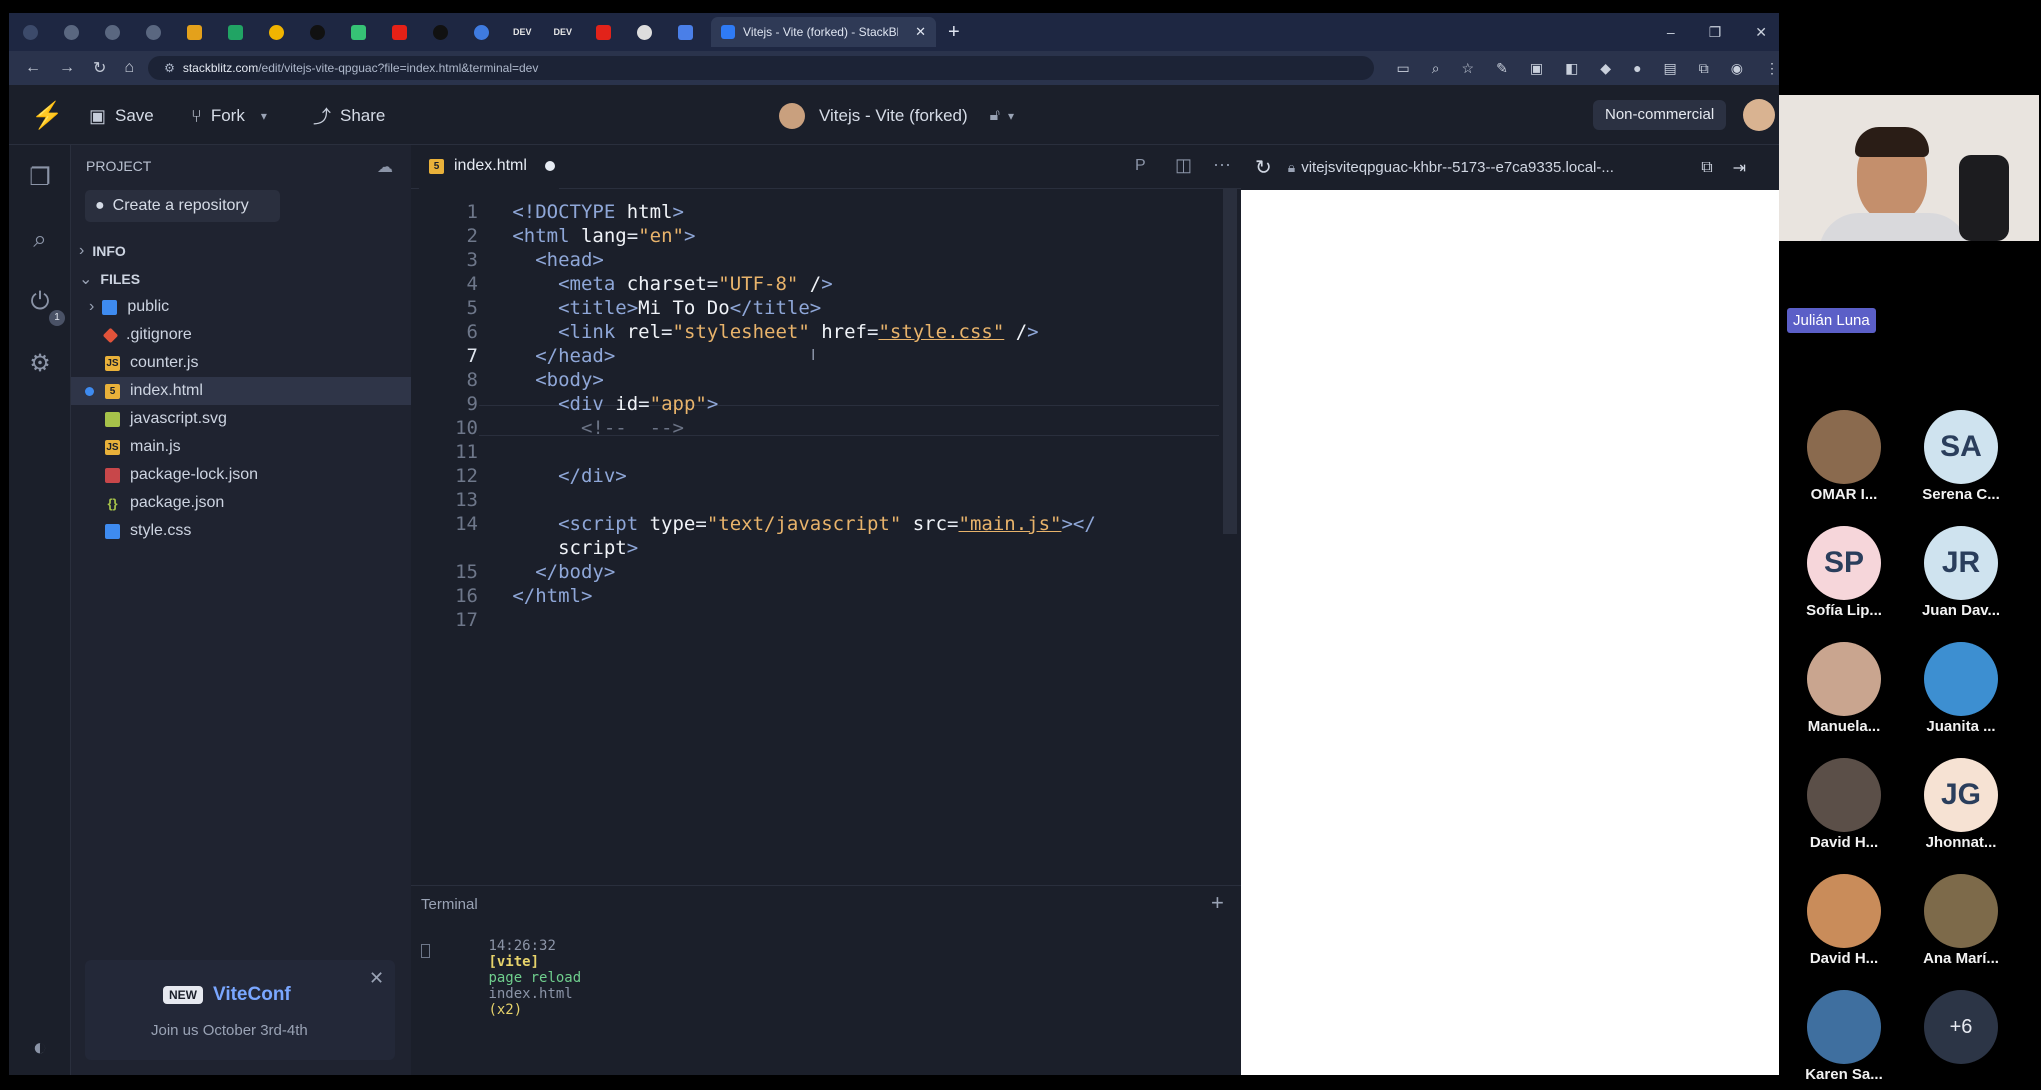 This screenshot has height=1090, width=2041. What do you see at coordinates (1704, 68) in the screenshot?
I see `extensions-puzzle-icon: ⧉` at bounding box center [1704, 68].